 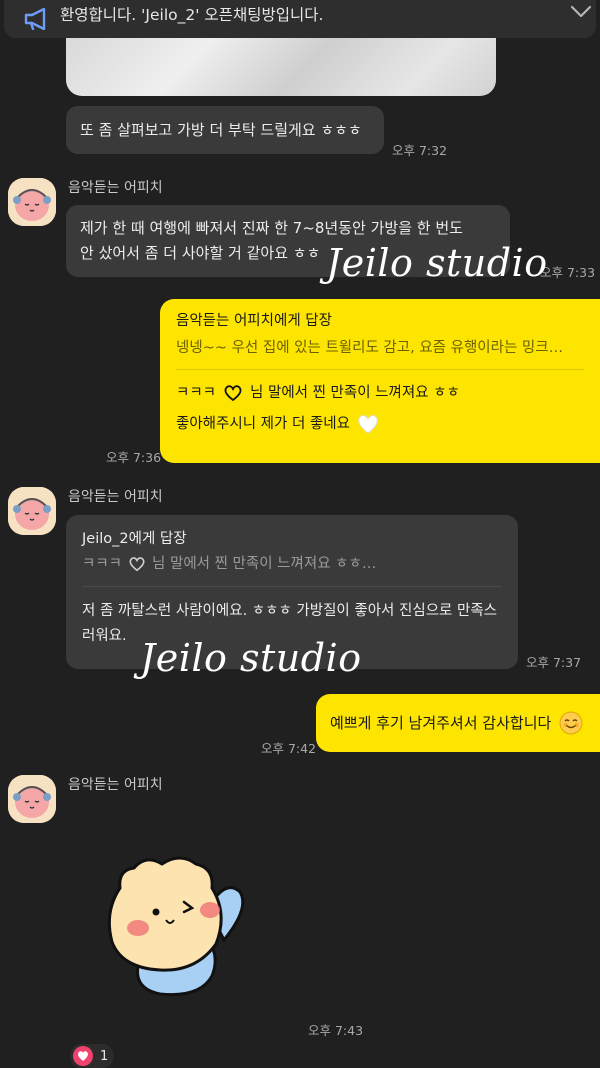 I want to click on message-time: 오후 7:36, so click(x=134, y=457).